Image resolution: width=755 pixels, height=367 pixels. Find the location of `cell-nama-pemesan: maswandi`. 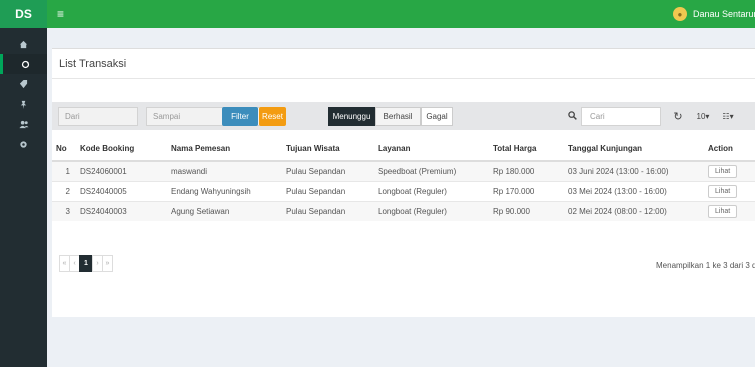

cell-nama-pemesan: maswandi is located at coordinates (224, 170).